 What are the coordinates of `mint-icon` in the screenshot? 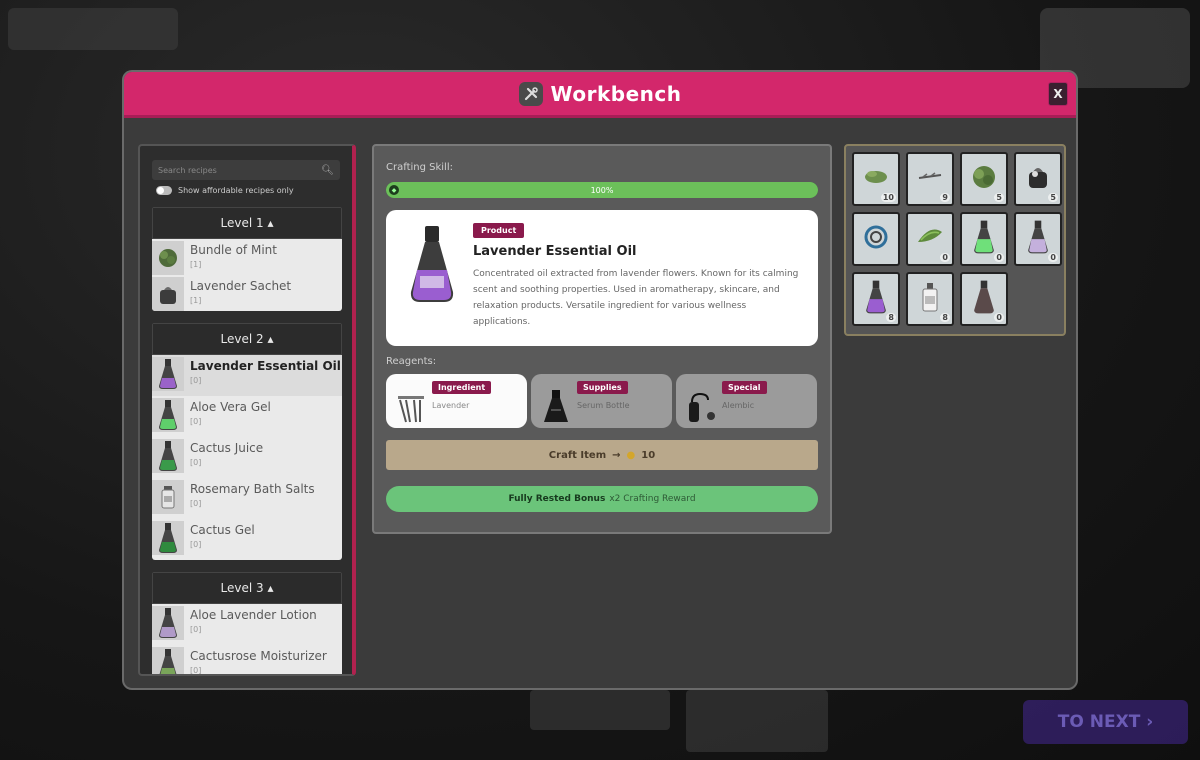 It's located at (168, 258).